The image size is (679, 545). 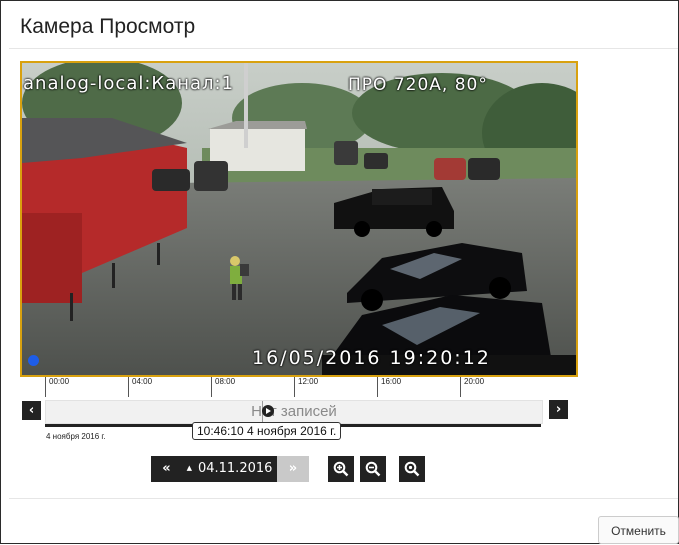 I want to click on zoom-in-icon, so click(x=341, y=469).